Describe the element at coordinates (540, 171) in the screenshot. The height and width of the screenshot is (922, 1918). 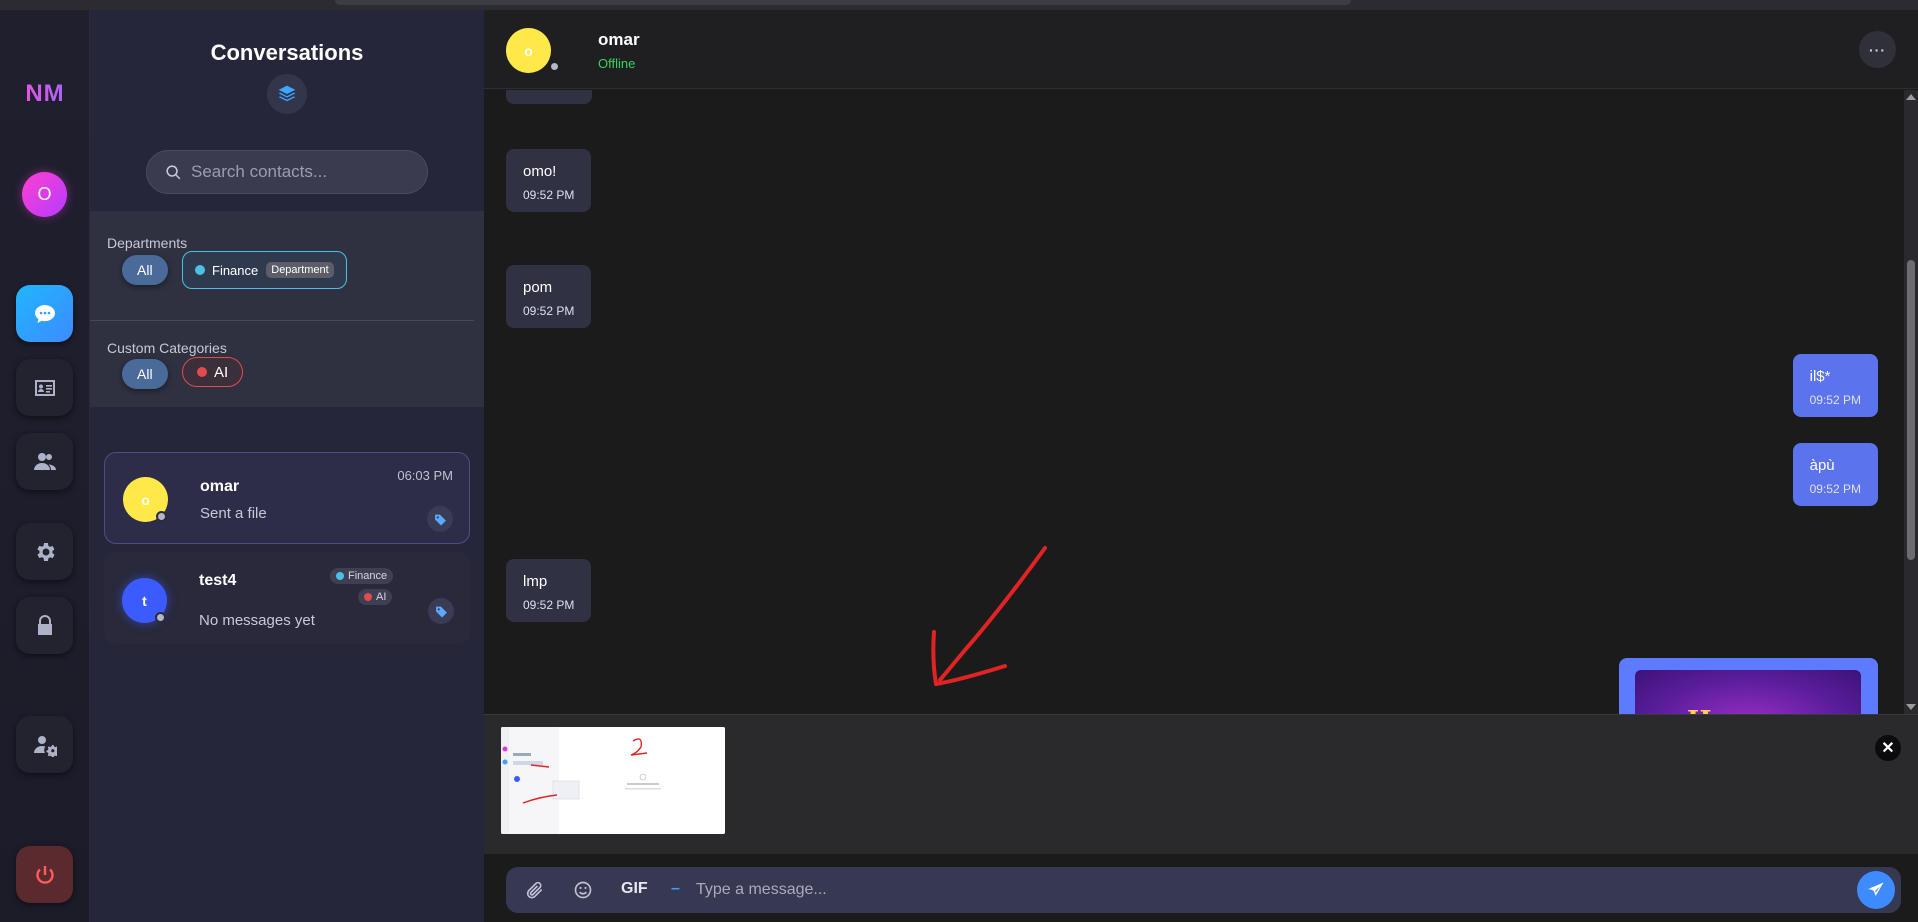
I see `message-text: omo!` at that location.